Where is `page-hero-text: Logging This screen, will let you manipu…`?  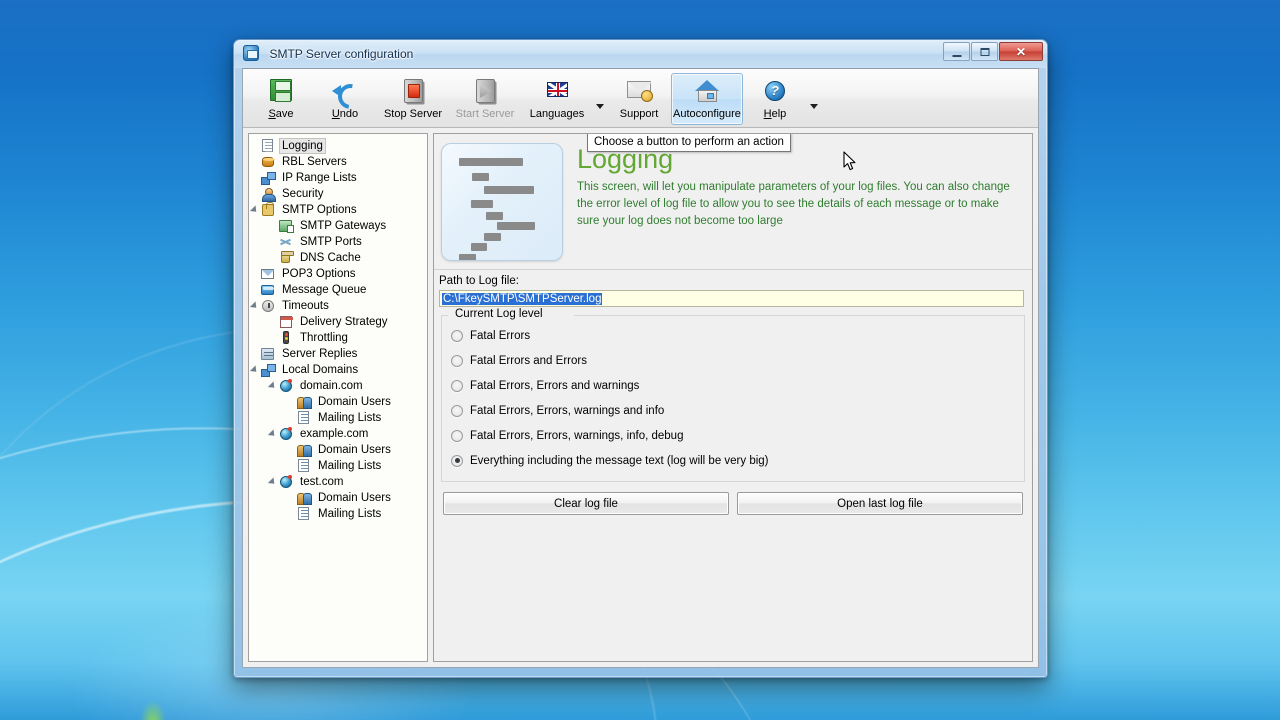 page-hero-text: Logging This screen, will let you manipu… is located at coordinates (799, 202).